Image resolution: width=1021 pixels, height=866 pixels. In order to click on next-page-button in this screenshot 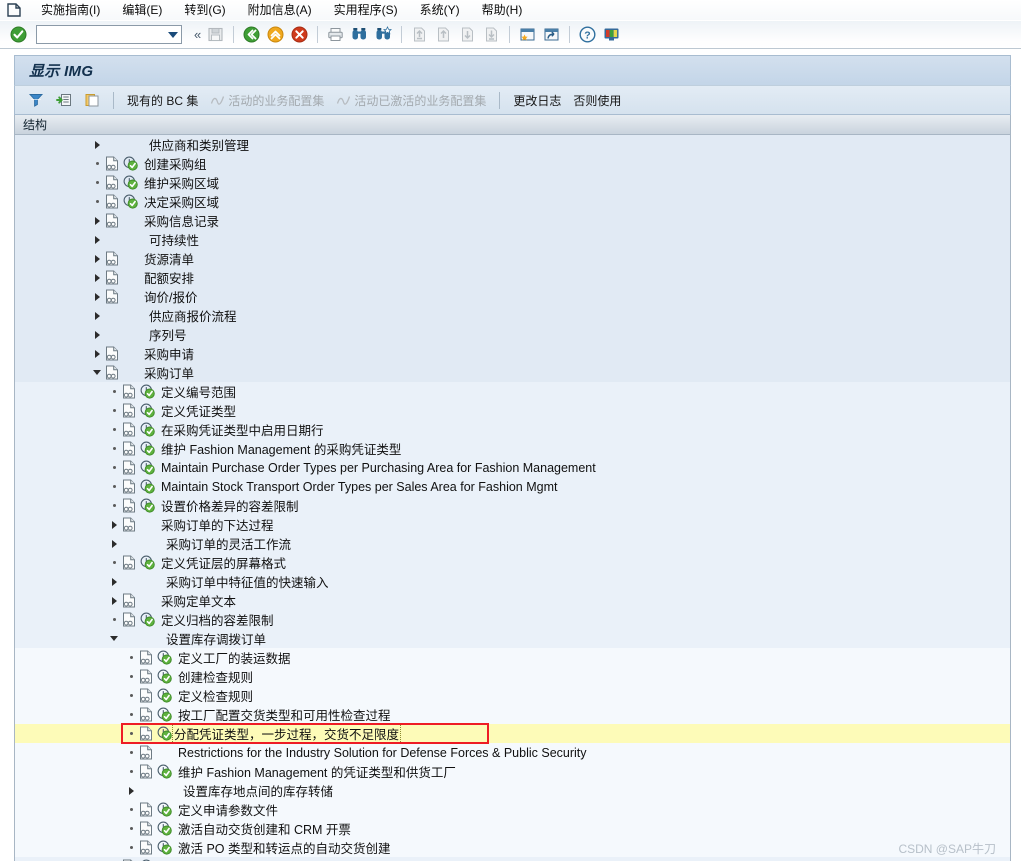, I will do `click(467, 34)`.